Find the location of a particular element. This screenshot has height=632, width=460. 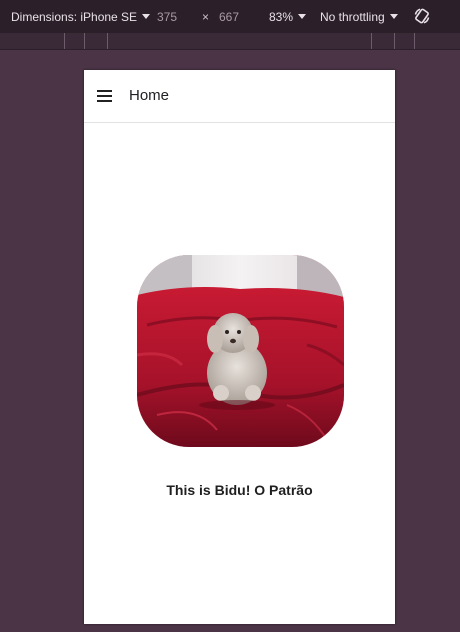

hamburger-menu-icon is located at coordinates (104, 96).